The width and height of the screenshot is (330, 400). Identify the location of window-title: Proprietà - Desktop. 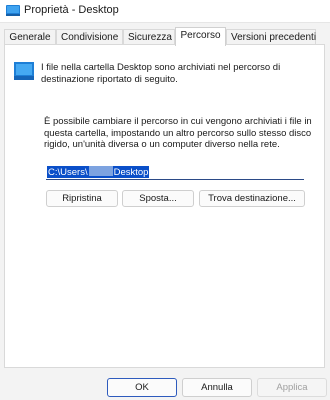
(71, 10).